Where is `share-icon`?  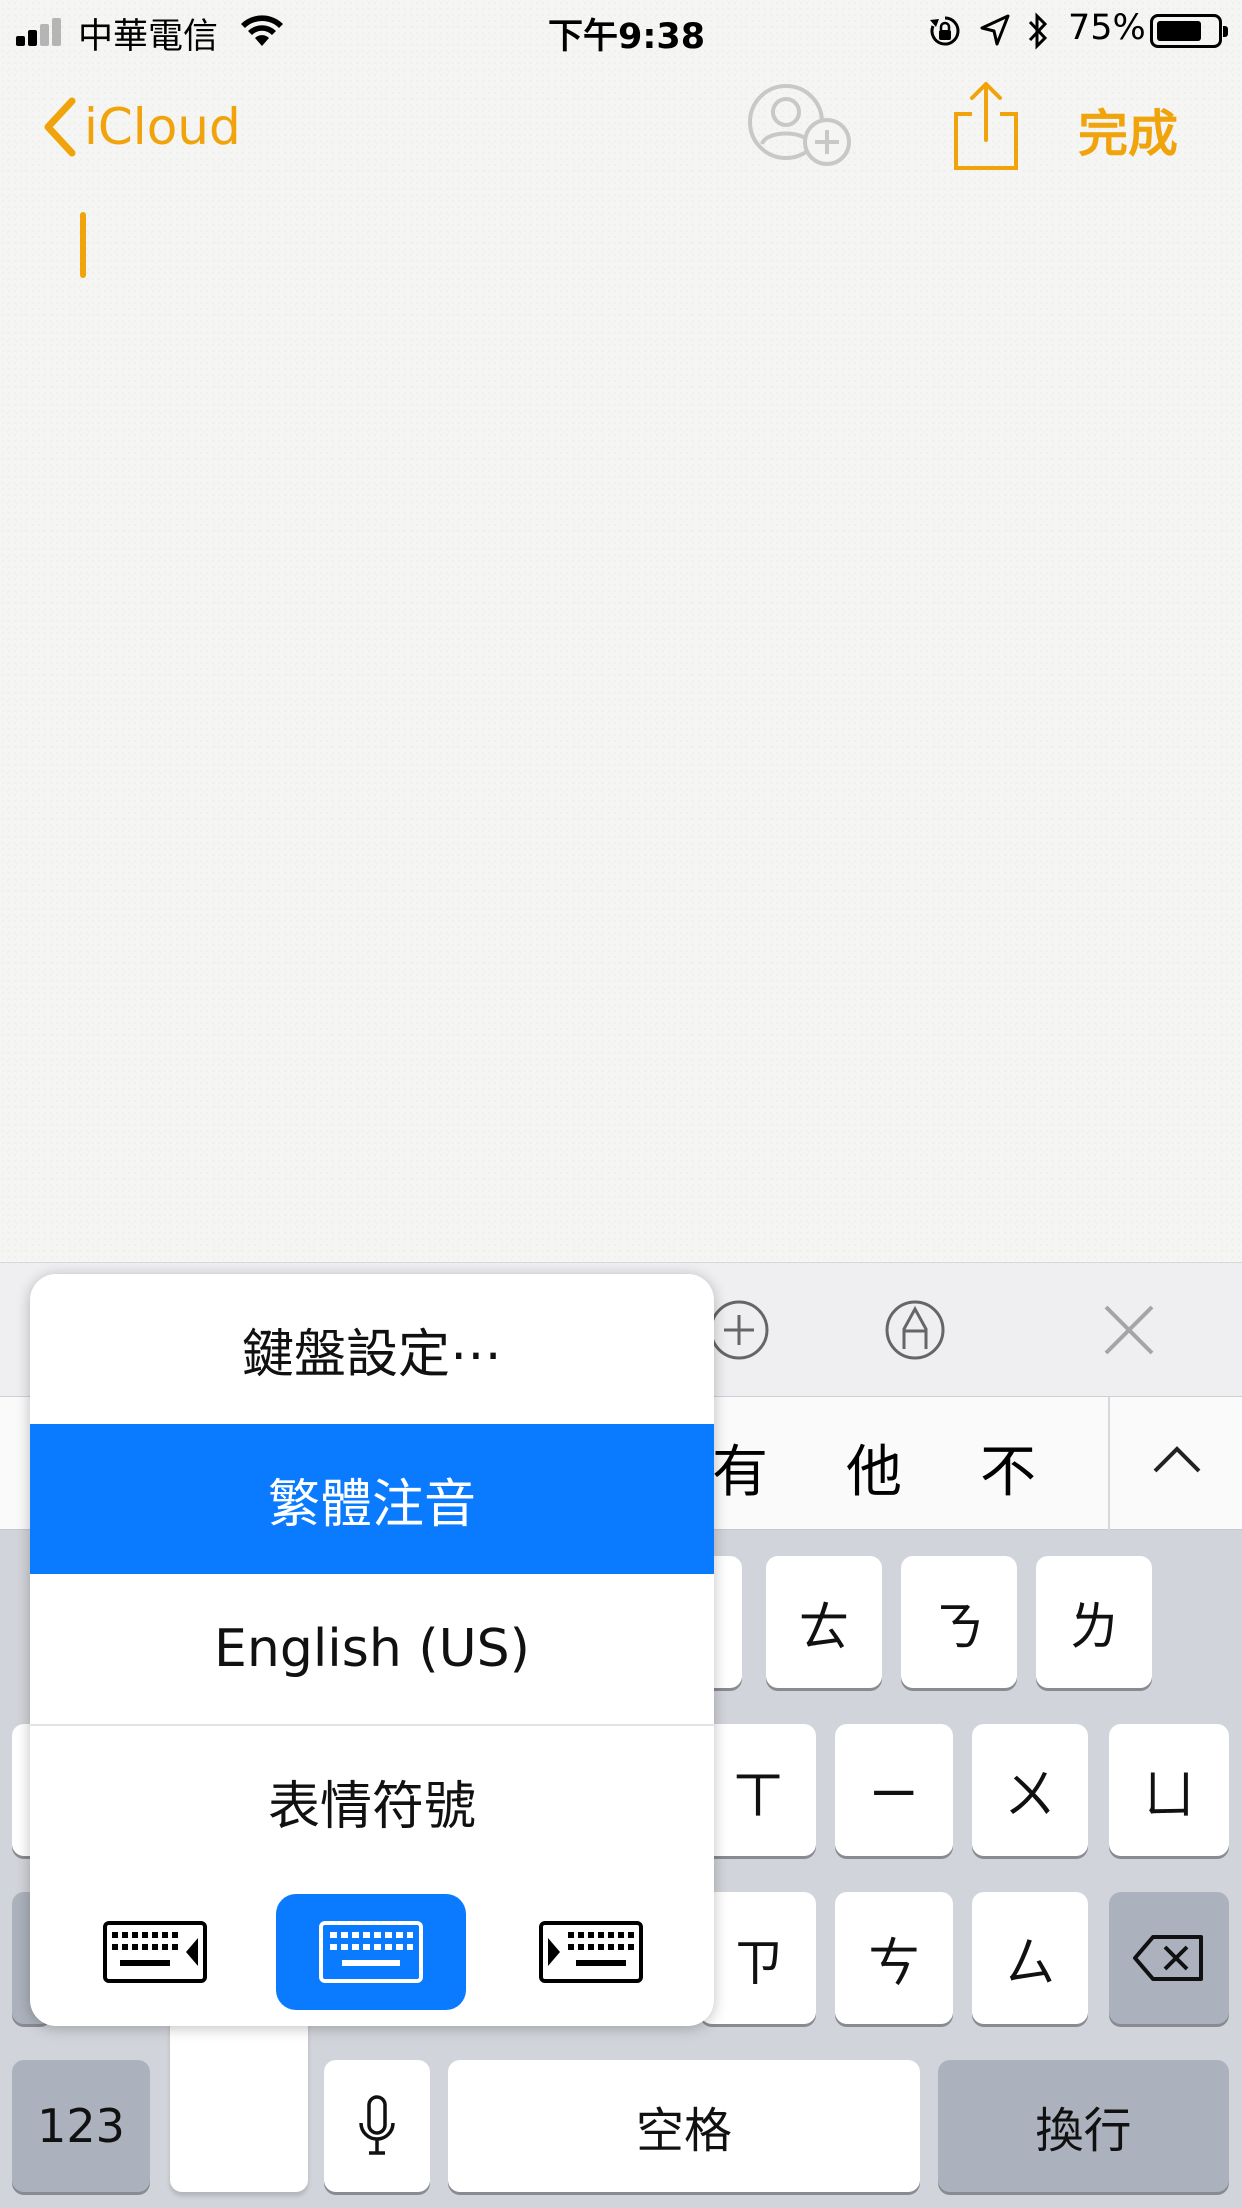
share-icon is located at coordinates (986, 126).